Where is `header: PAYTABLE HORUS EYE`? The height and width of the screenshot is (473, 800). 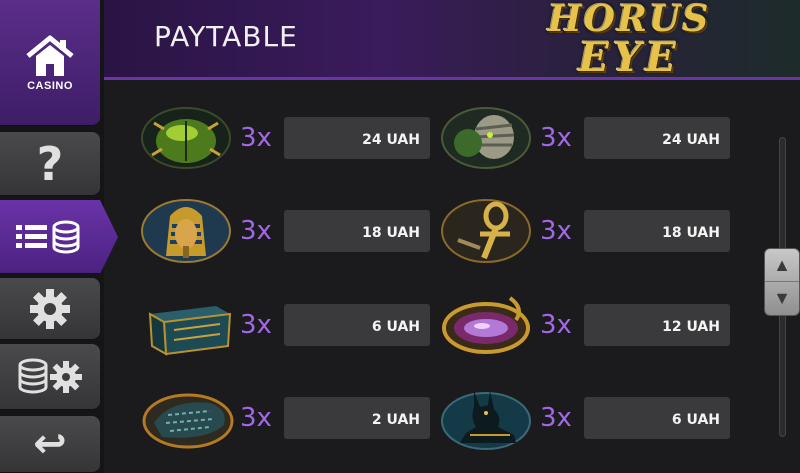
header: PAYTABLE HORUS EYE is located at coordinates (452, 40).